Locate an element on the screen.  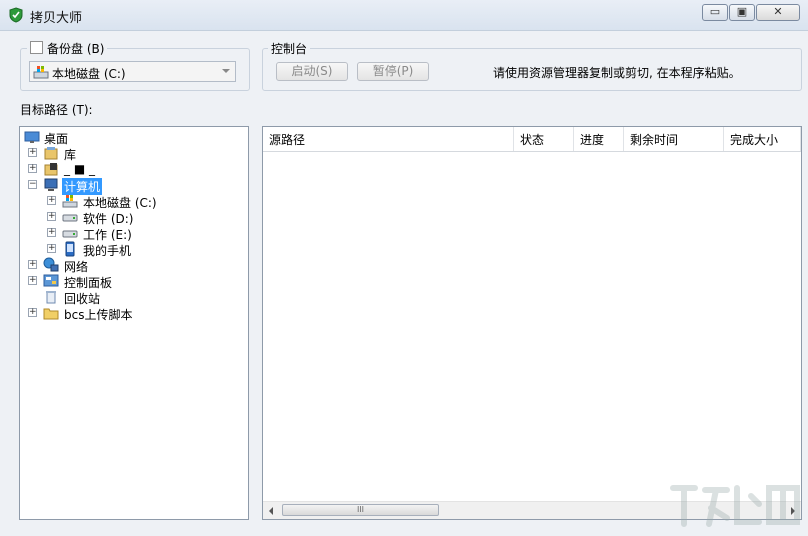
close-icon: ✕ is located at coordinates (778, 11).